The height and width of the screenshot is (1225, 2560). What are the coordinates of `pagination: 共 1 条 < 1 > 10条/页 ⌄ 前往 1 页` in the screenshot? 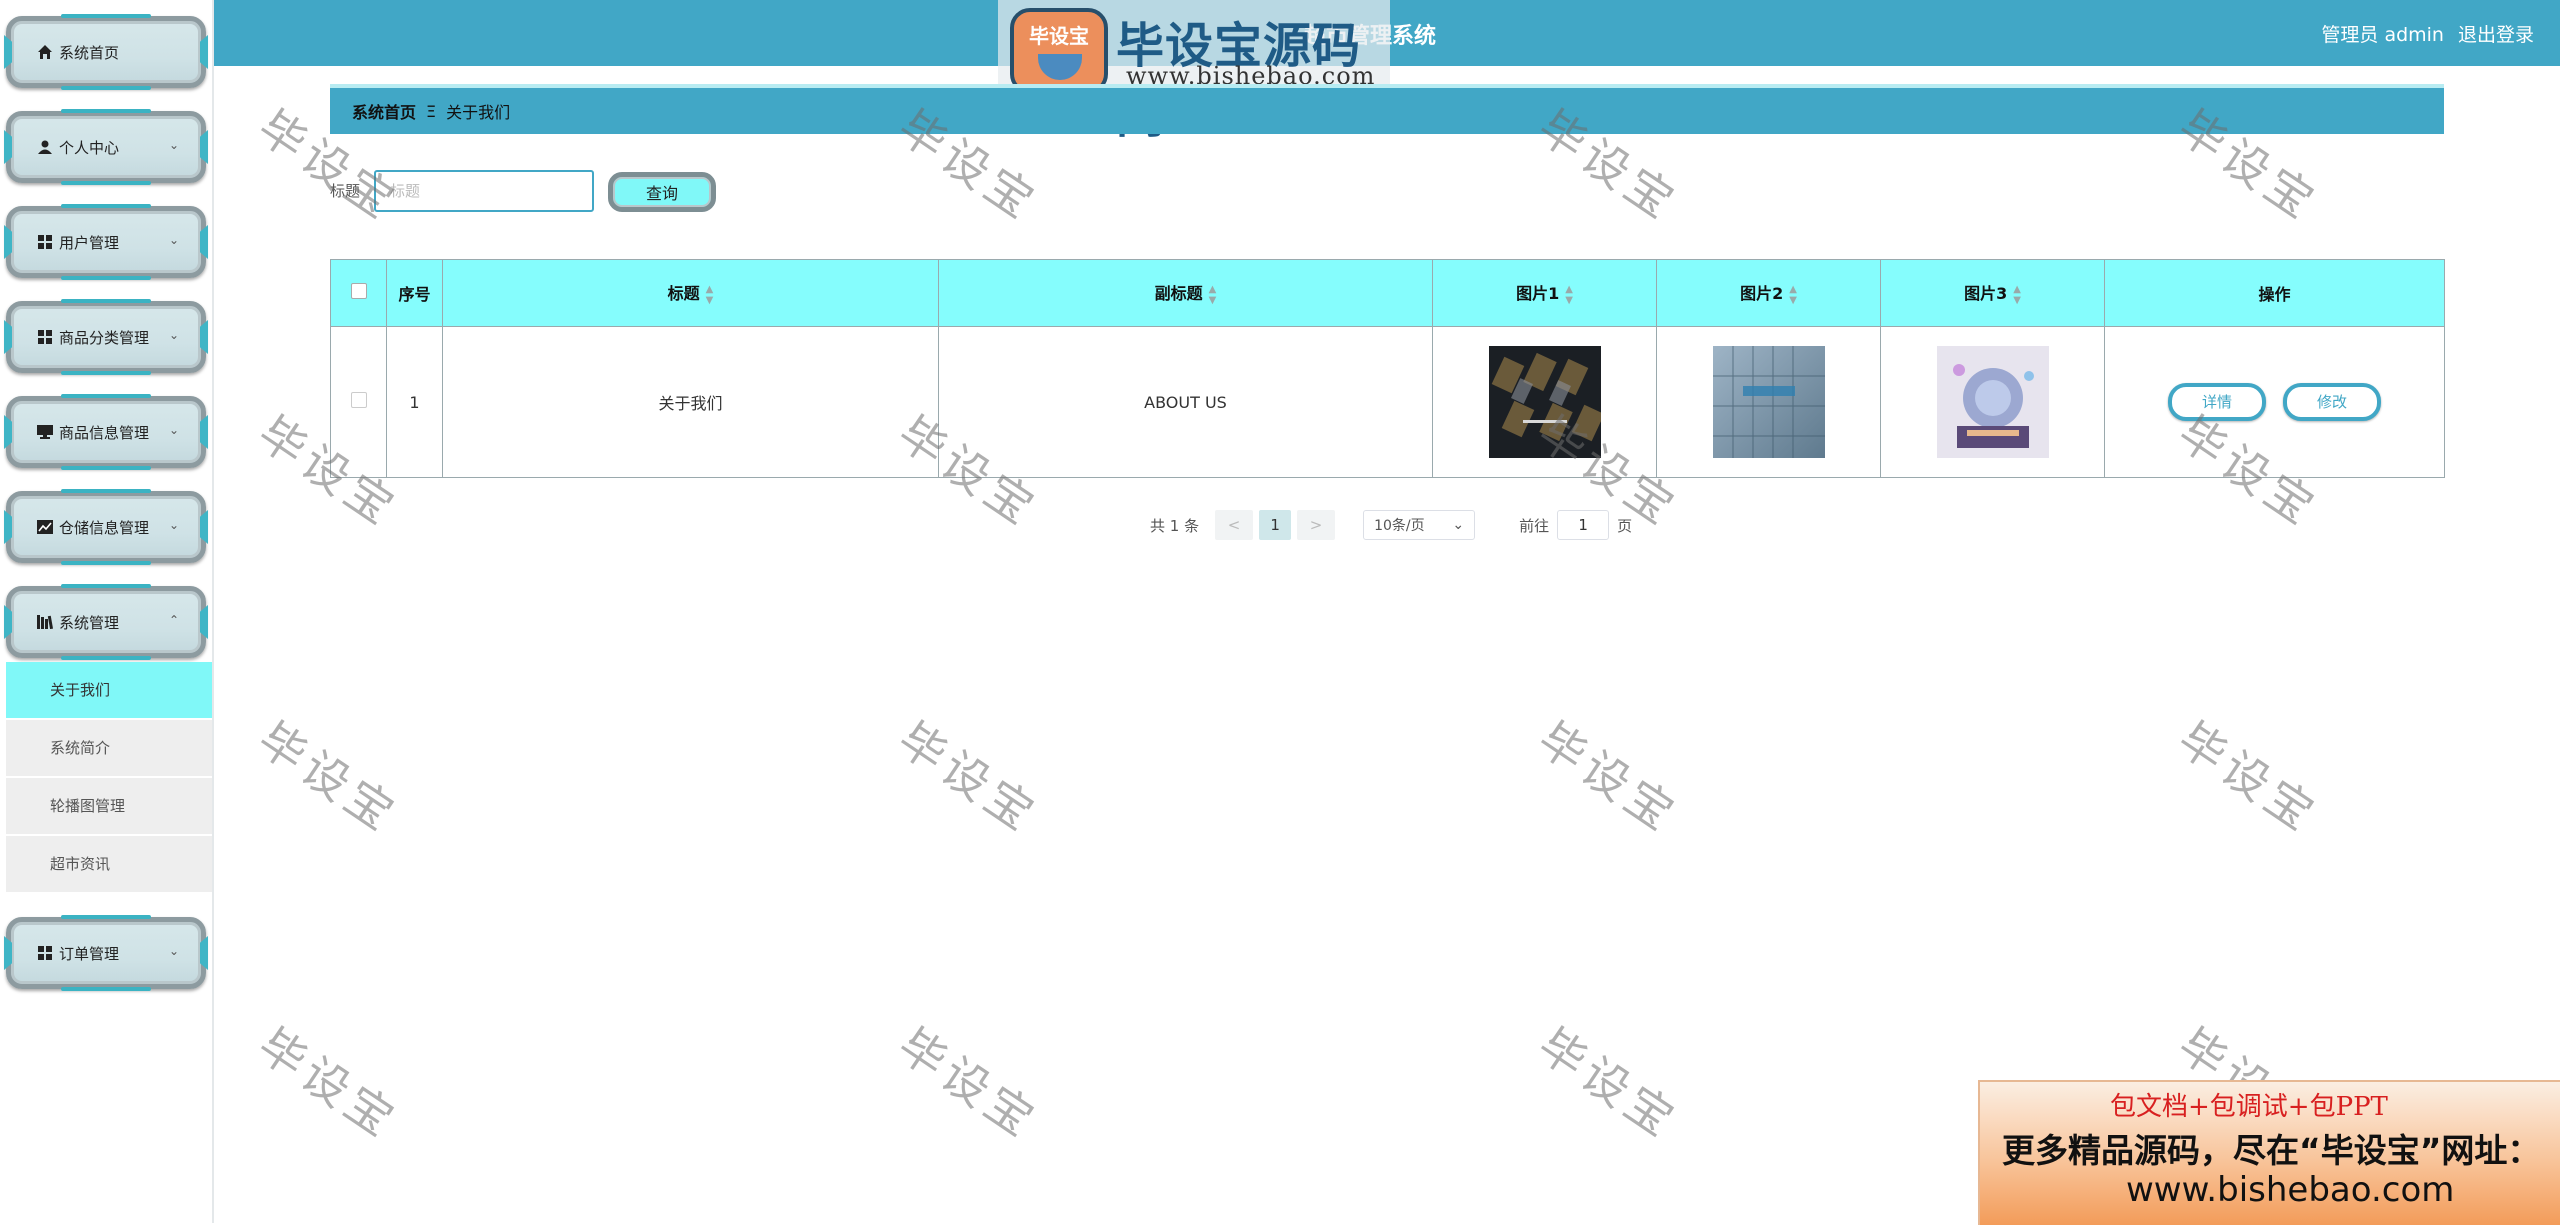 It's located at (1391, 525).